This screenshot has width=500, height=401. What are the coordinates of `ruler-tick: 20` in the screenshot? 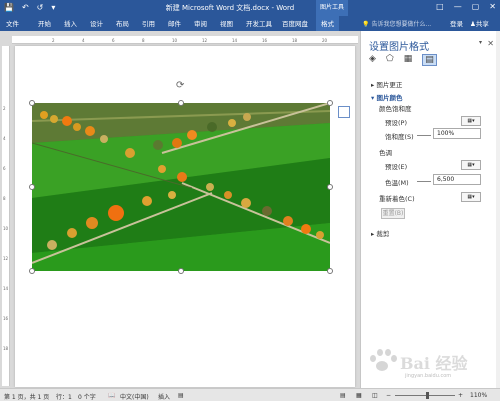 It's located at (325, 40).